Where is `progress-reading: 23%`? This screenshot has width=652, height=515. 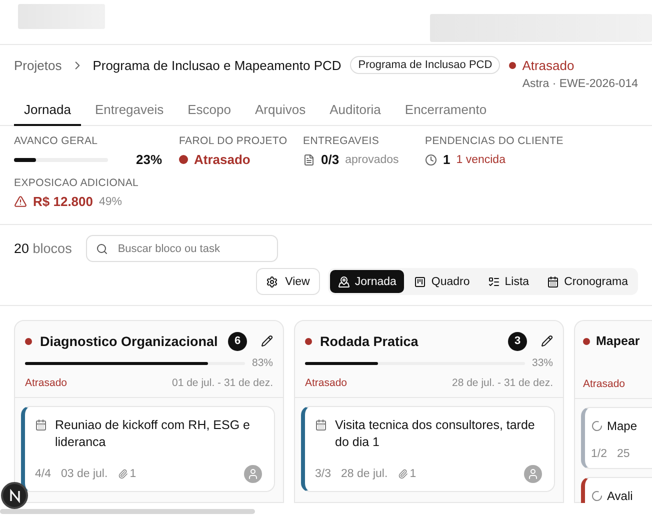 progress-reading: 23% is located at coordinates (149, 159).